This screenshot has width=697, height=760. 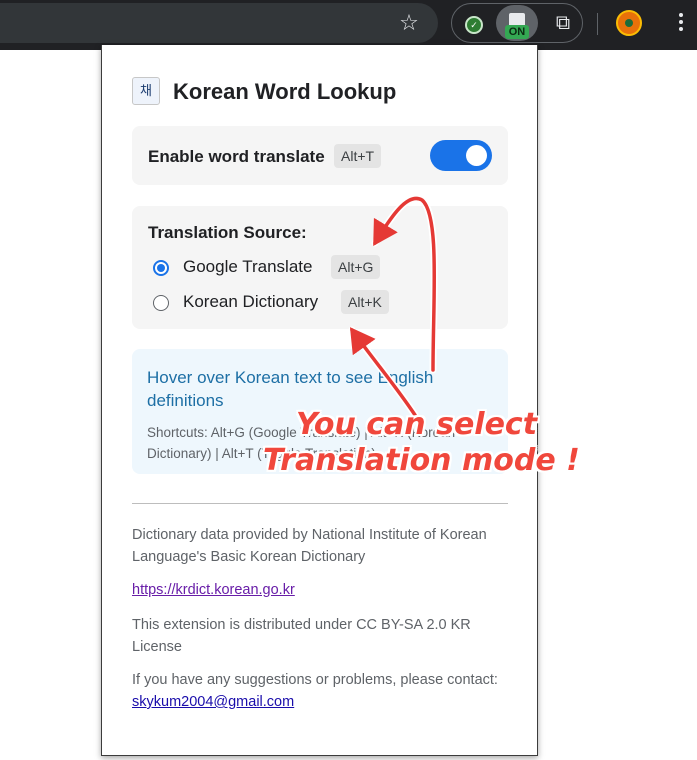 What do you see at coordinates (409, 23) in the screenshot?
I see `bookmark-star-icon: ☆` at bounding box center [409, 23].